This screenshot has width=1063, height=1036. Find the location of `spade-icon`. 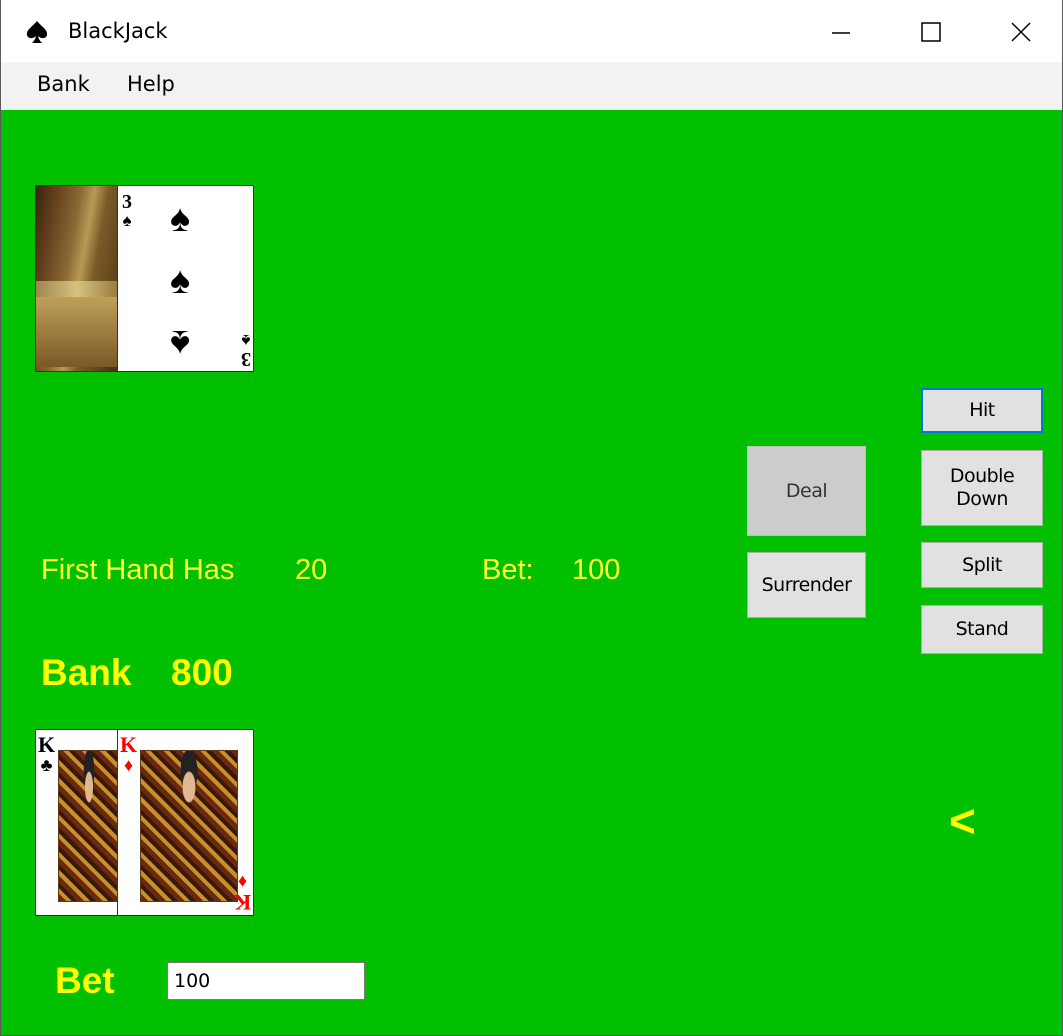

spade-icon is located at coordinates (37, 32).